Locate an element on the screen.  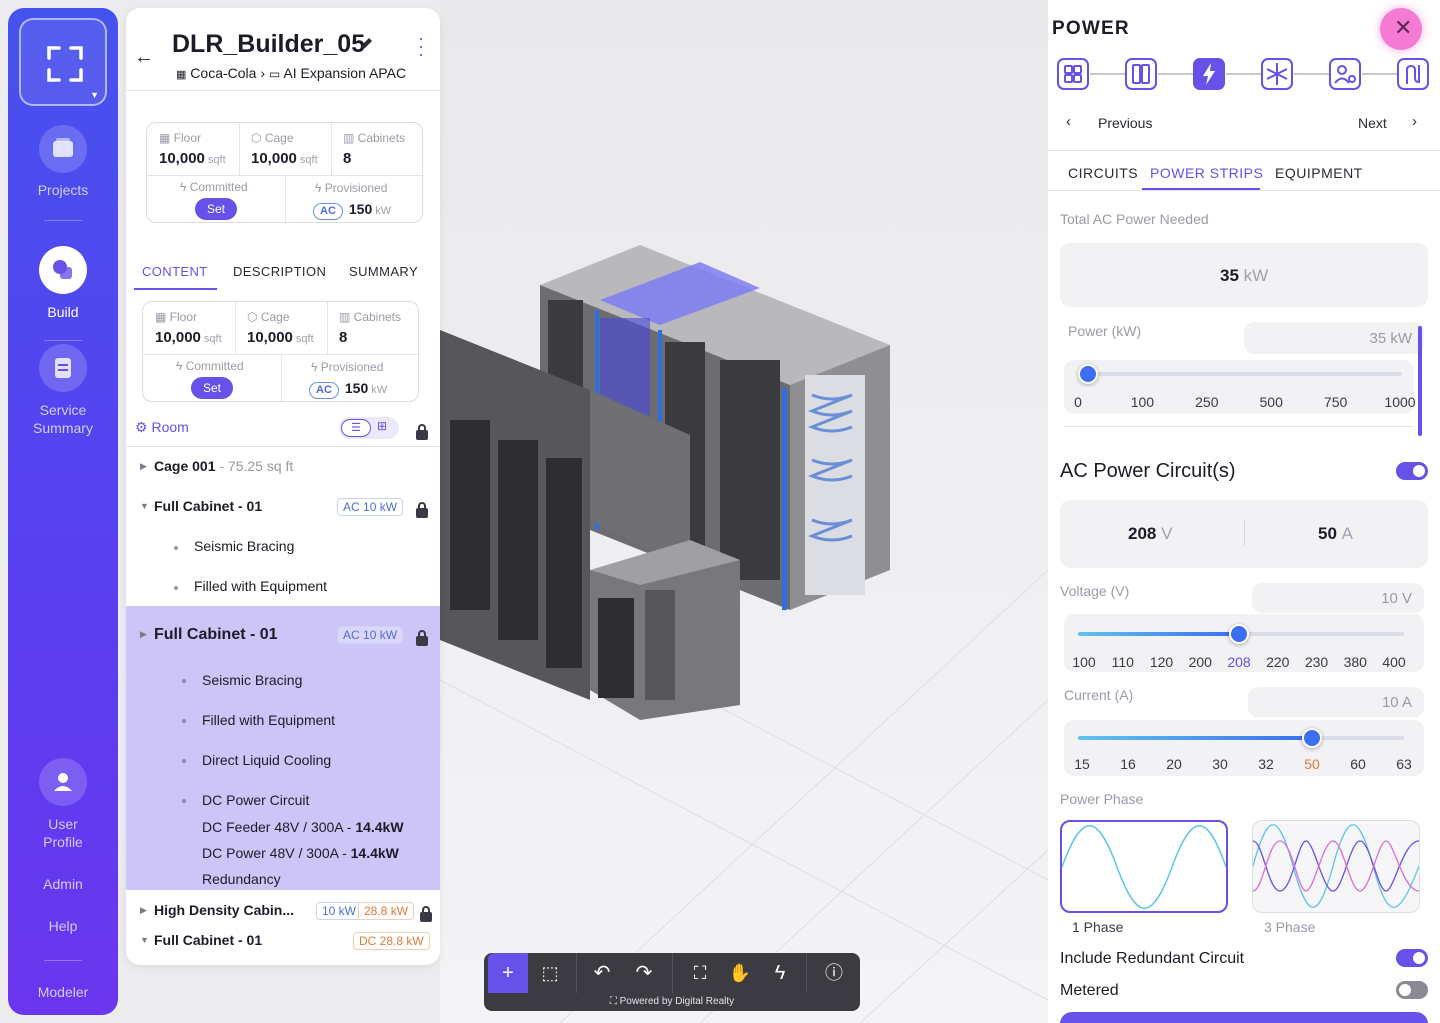
child-label: DC Power Circuit is located at coordinates (255, 800).